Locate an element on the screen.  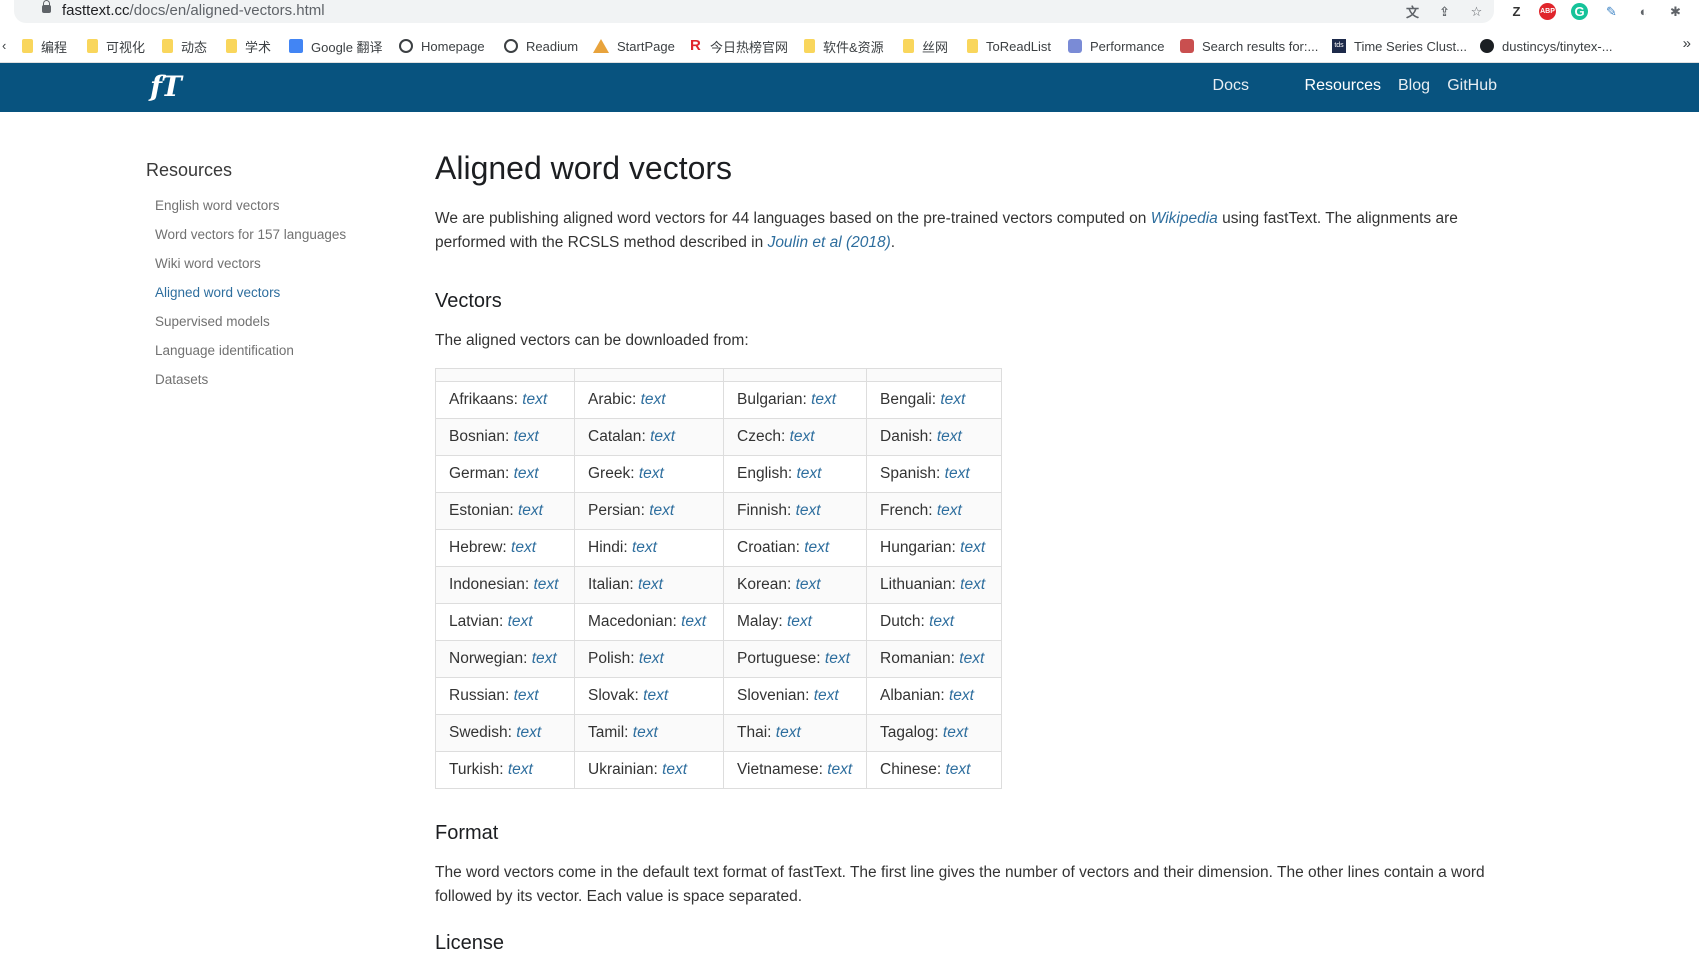
language-cell: Bengali: text is located at coordinates (934, 400).